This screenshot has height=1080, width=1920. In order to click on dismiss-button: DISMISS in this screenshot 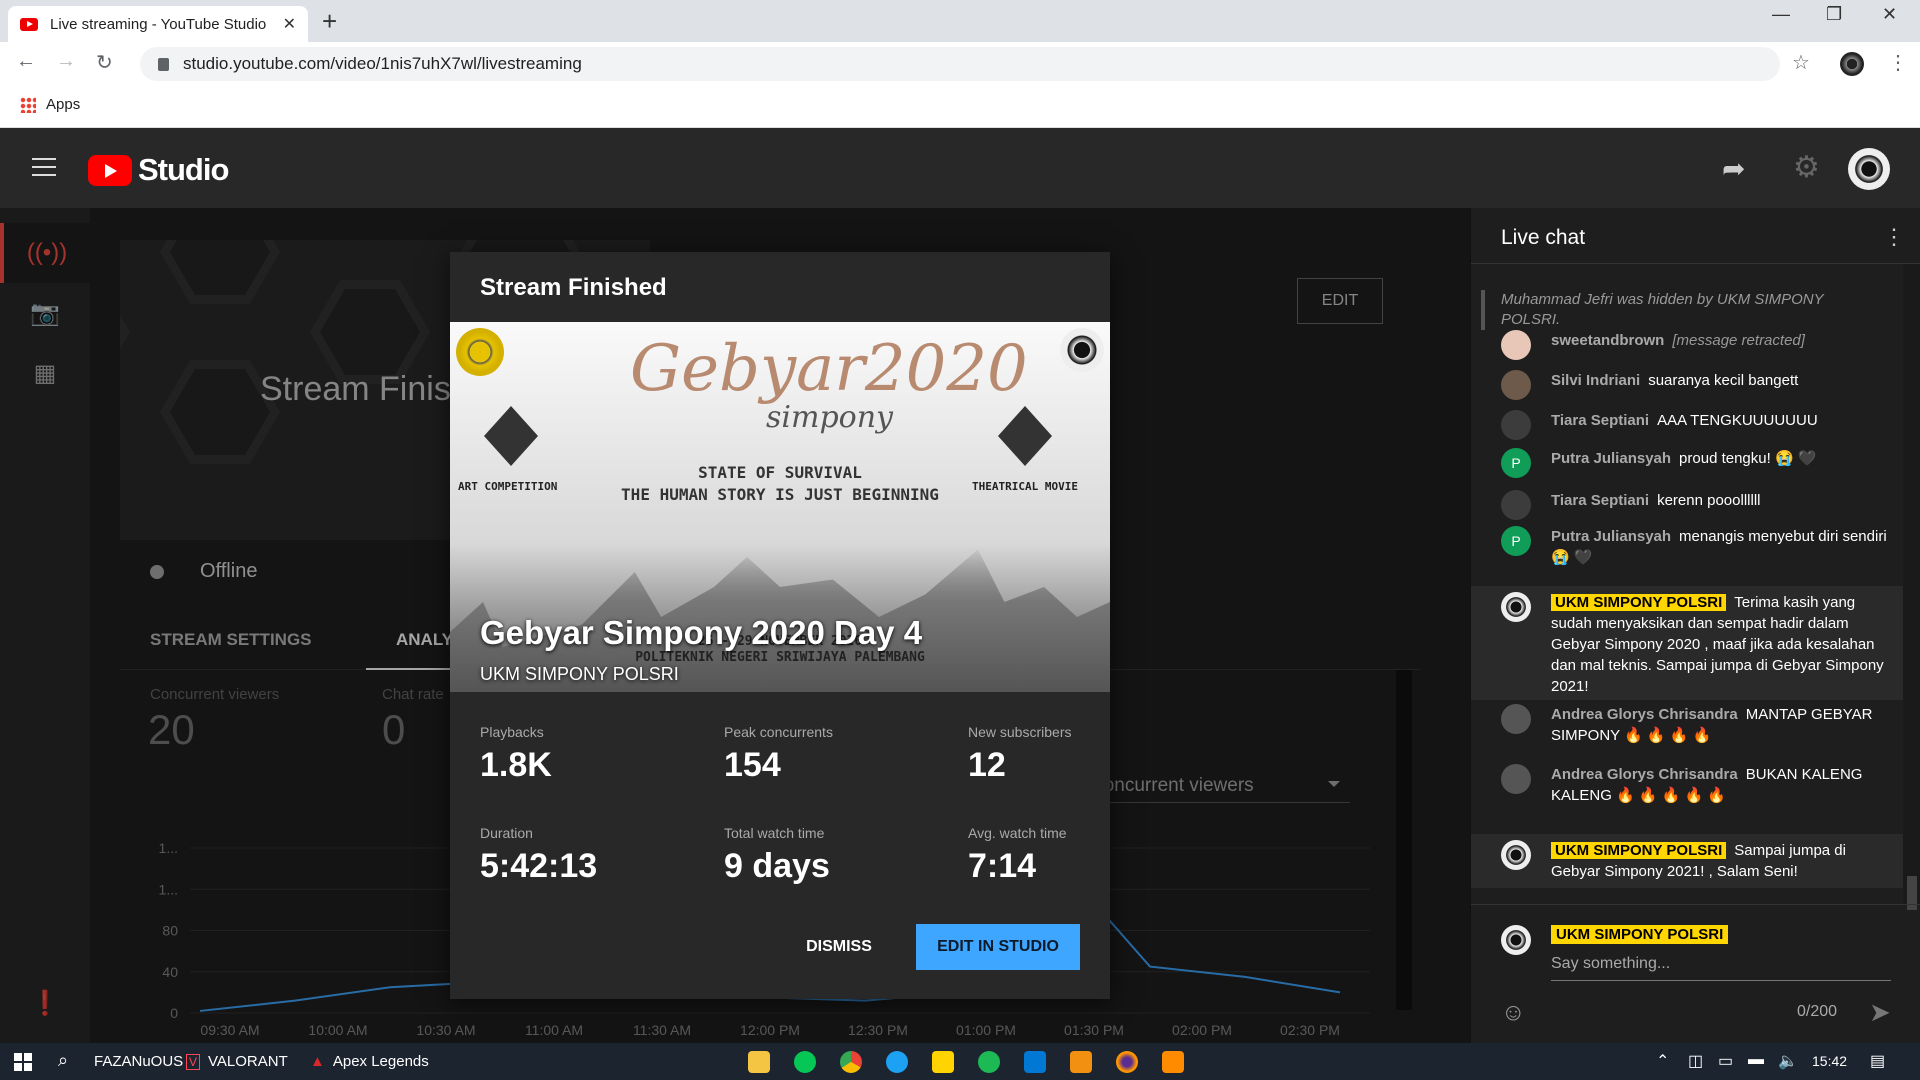, I will do `click(839, 947)`.